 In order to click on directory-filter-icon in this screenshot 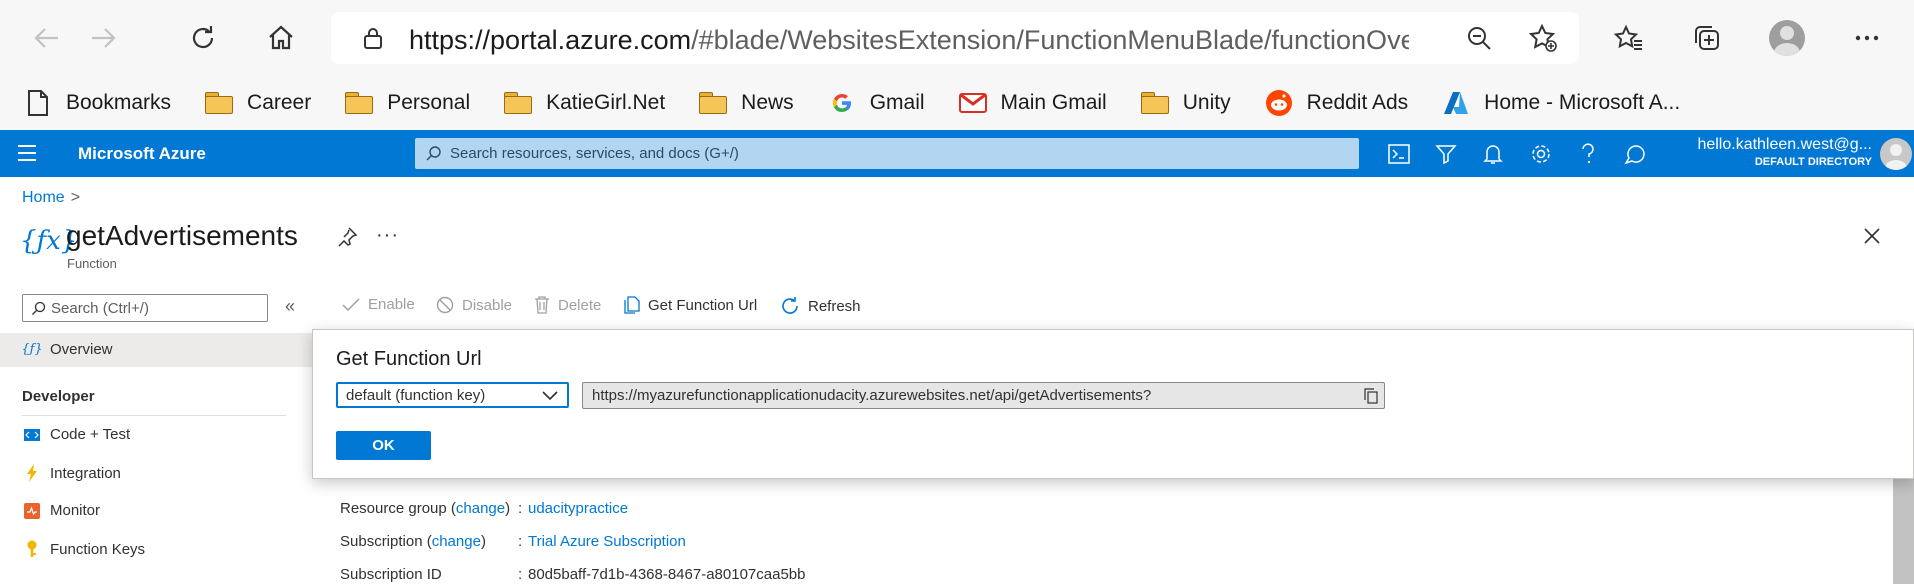, I will do `click(1446, 154)`.